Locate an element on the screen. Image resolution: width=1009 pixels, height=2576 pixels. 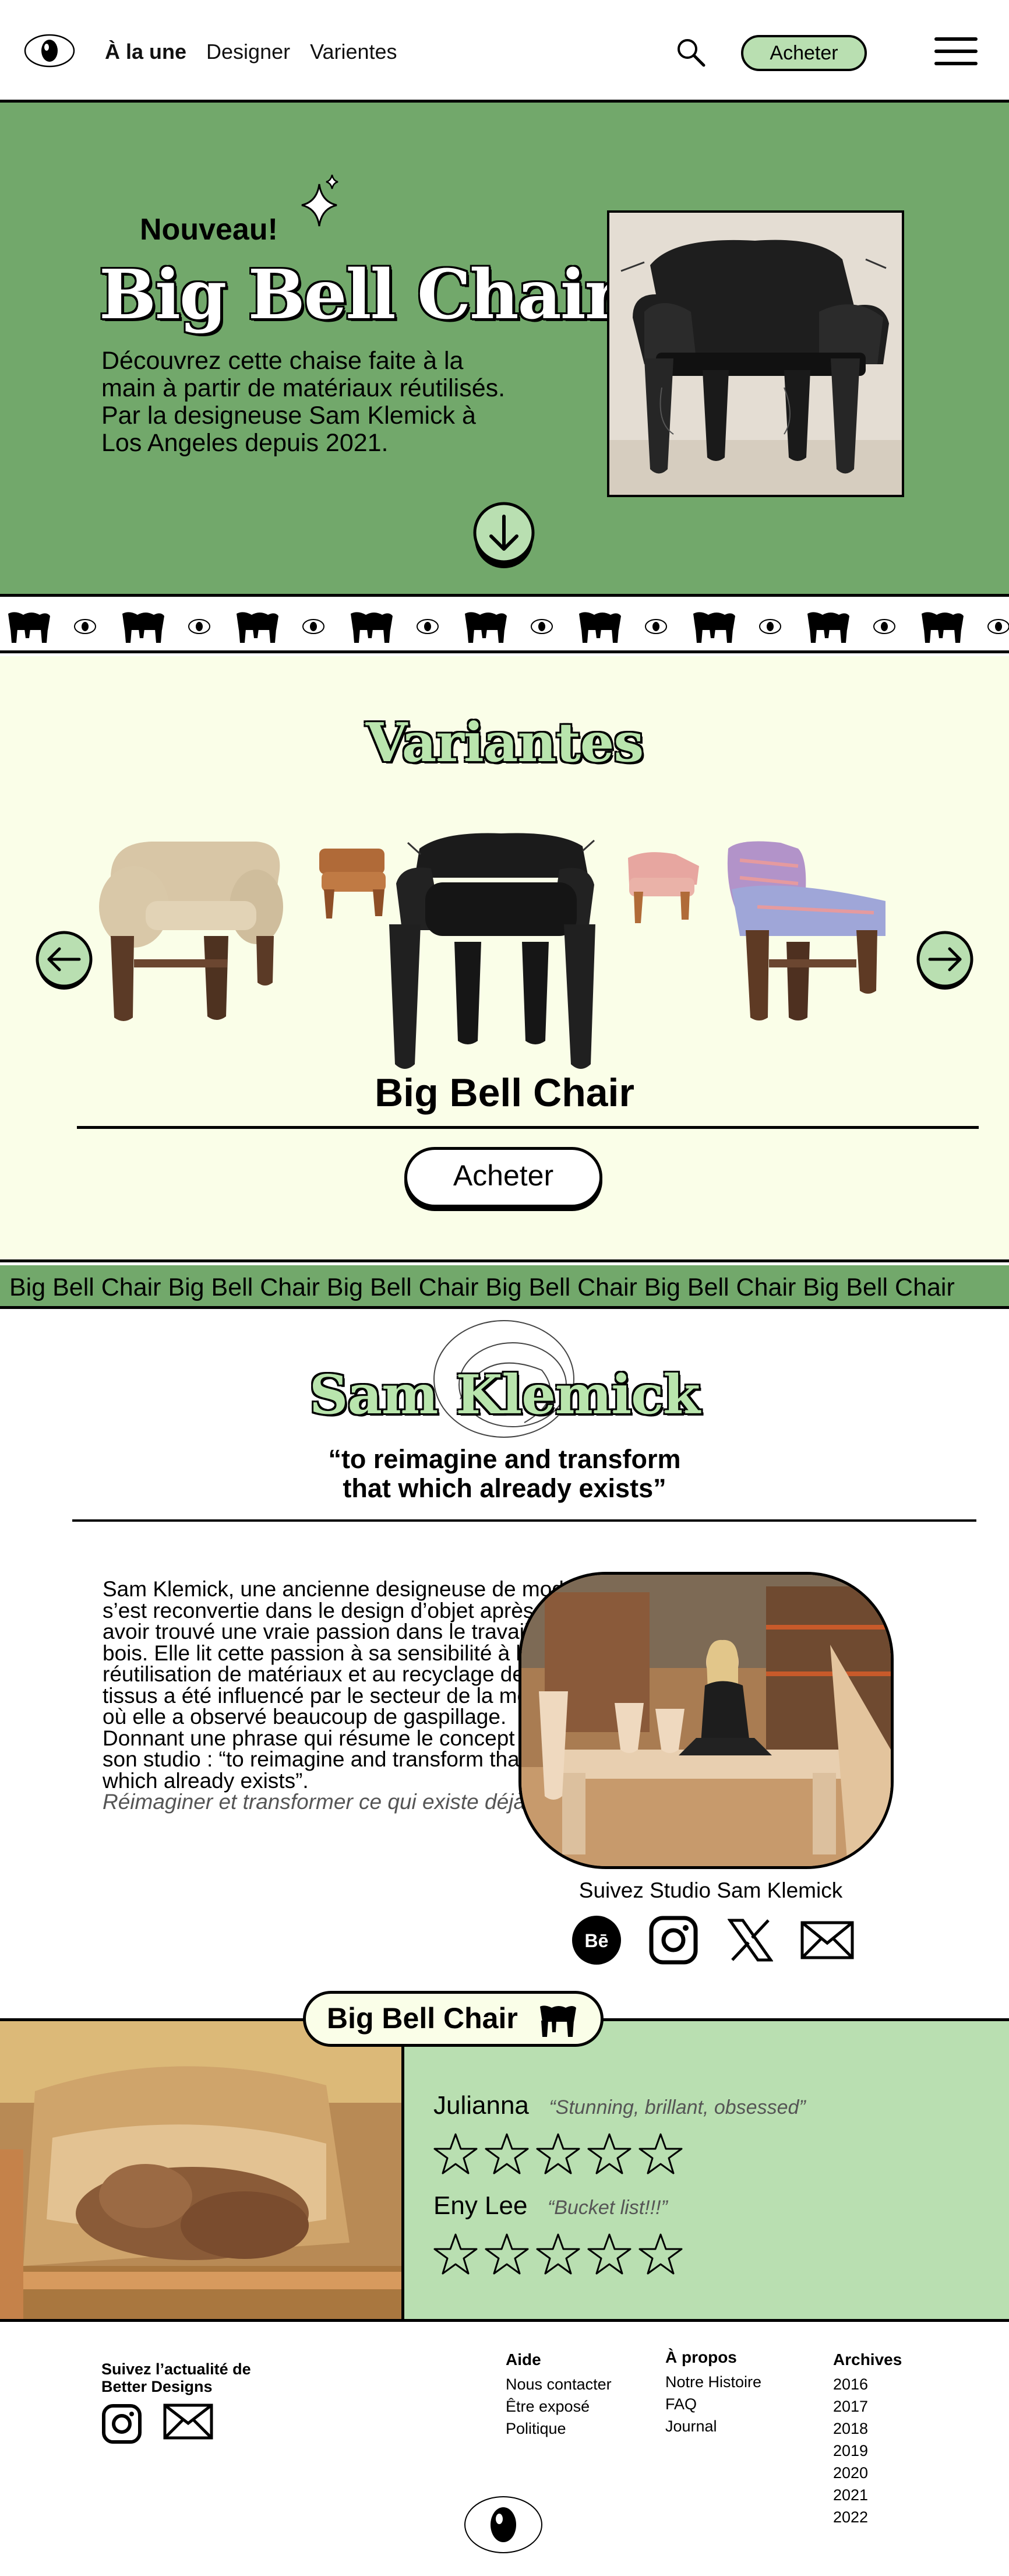
chair-boucle-cream is located at coordinates (191, 932).